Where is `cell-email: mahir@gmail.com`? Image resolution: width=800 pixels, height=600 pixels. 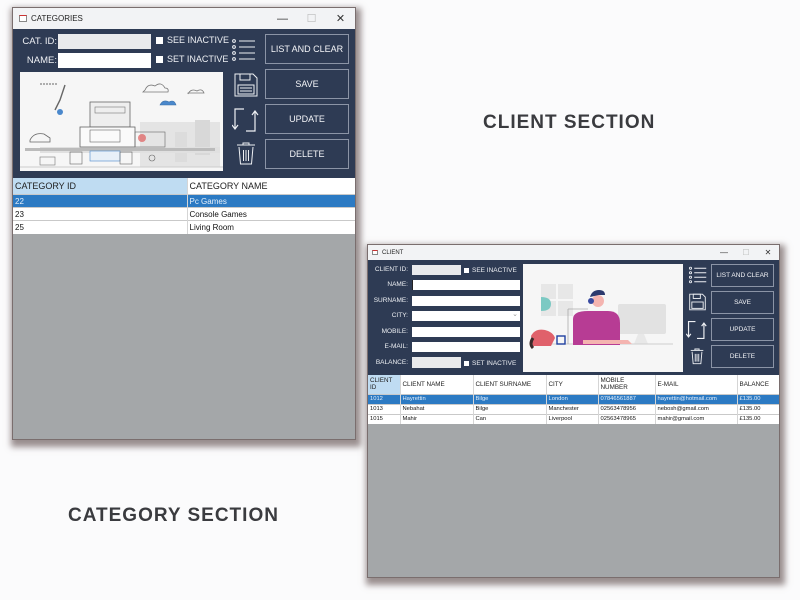 cell-email: mahir@gmail.com is located at coordinates (695, 418).